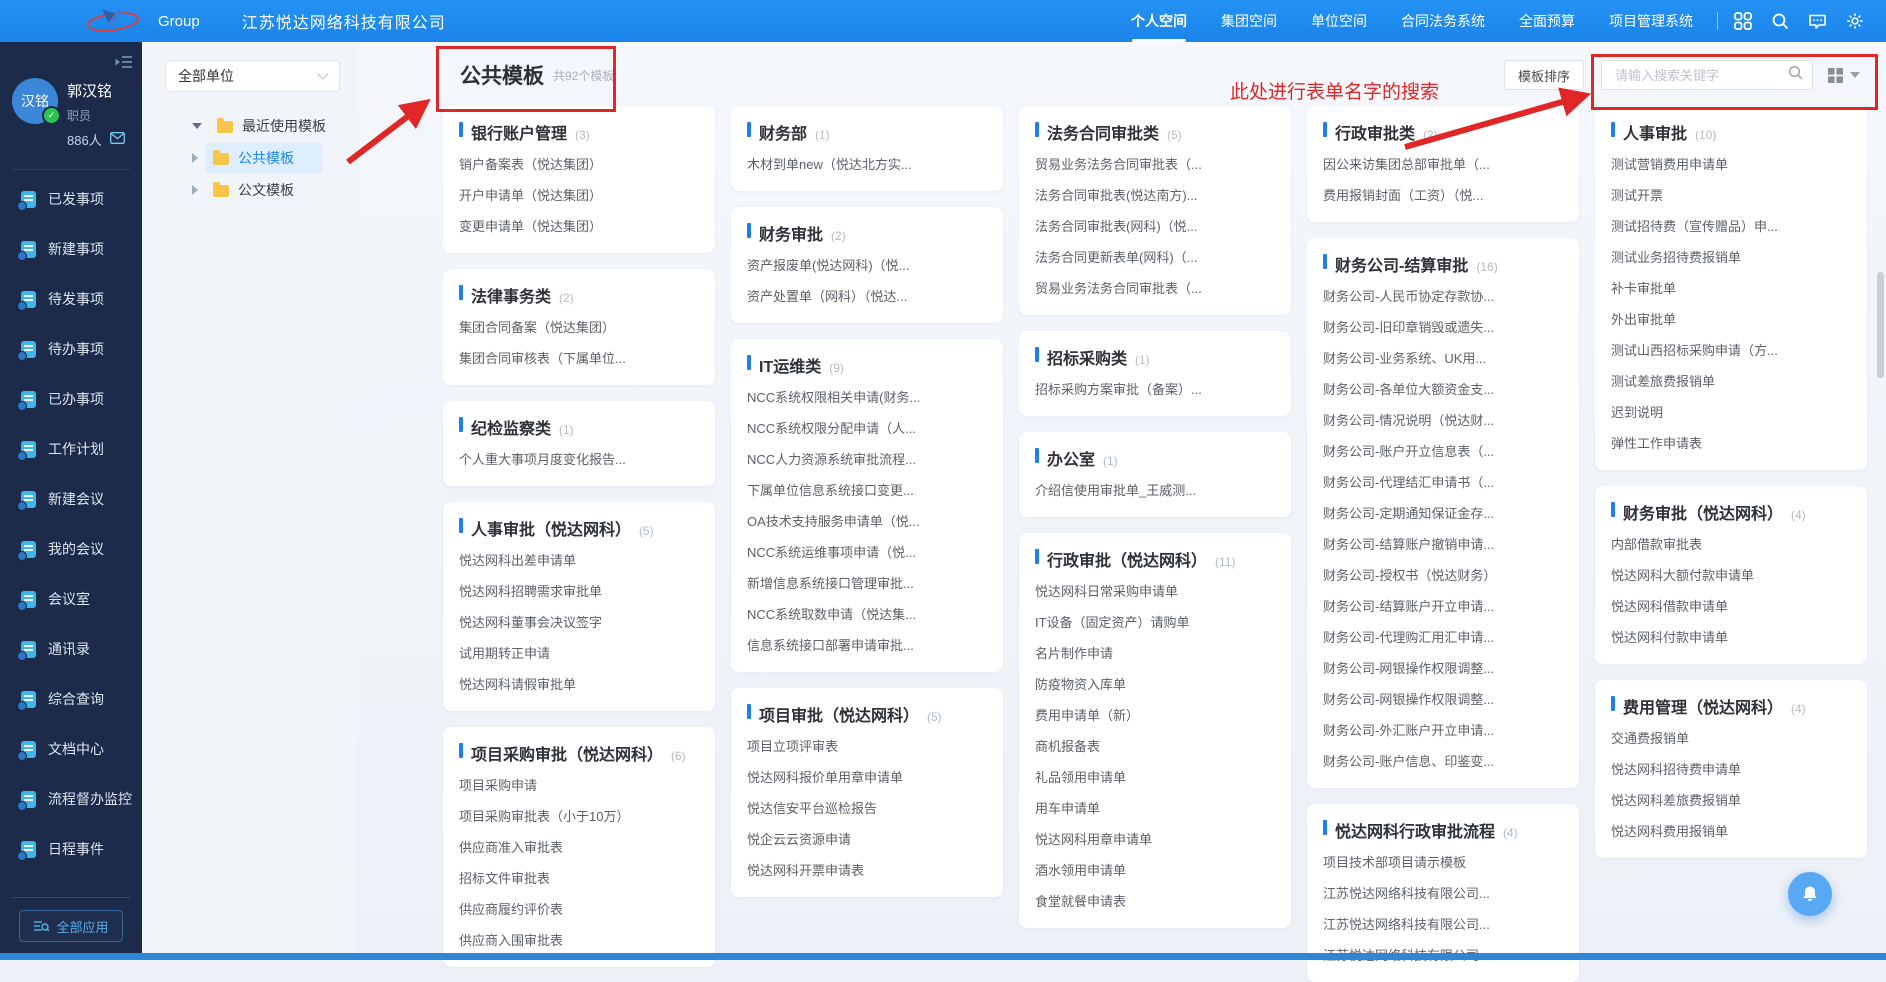 This screenshot has height=982, width=1886. What do you see at coordinates (1155, 901) in the screenshot?
I see `template-item: 食堂就餐申请表` at bounding box center [1155, 901].